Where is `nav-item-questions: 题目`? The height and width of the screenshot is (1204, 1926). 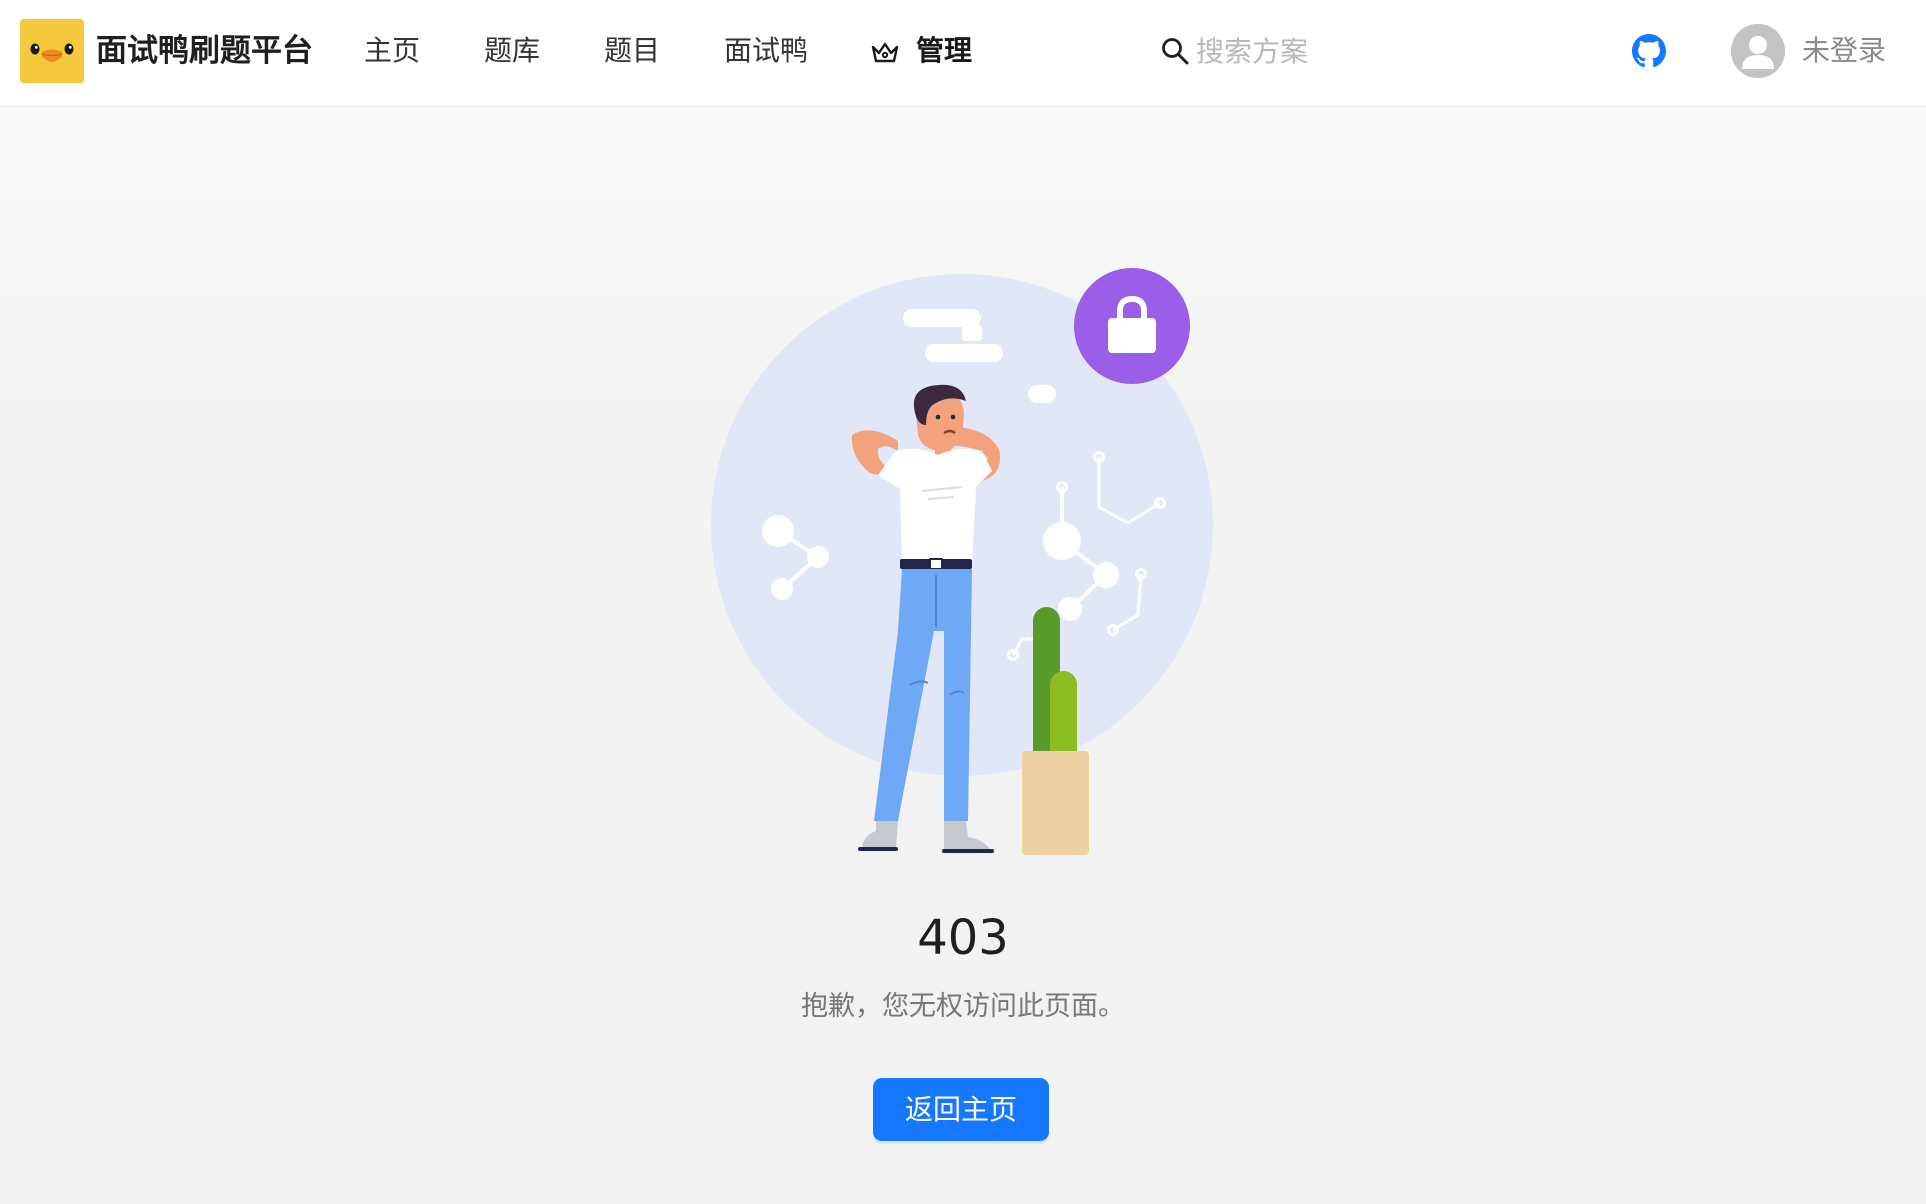
nav-item-questions: 题目 is located at coordinates (632, 51).